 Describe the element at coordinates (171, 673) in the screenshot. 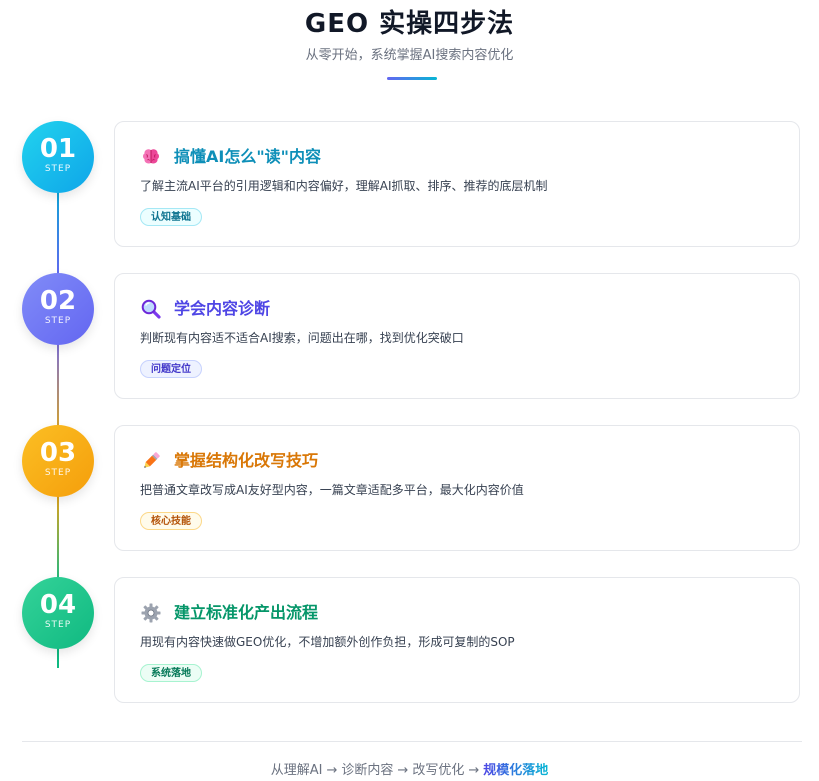

I see `step-tag: 系统落地` at that location.